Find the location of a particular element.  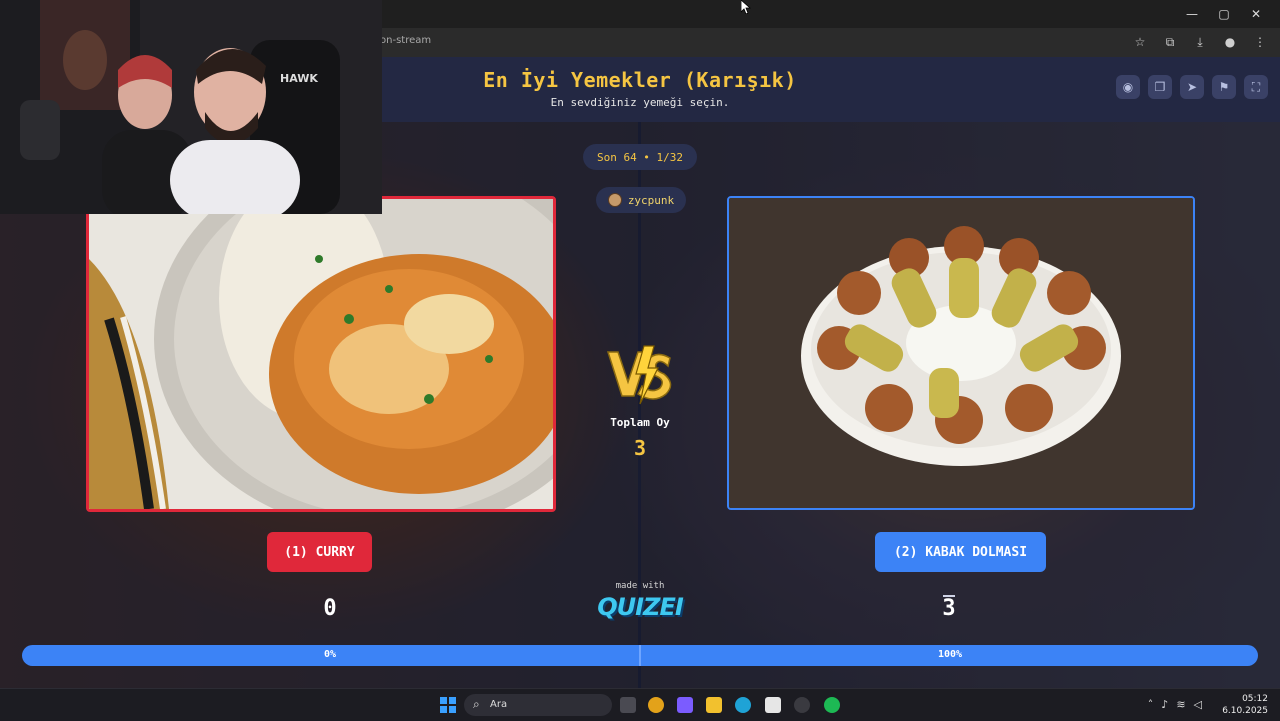

volume-icon: ◁ is located at coordinates (1198, 704).